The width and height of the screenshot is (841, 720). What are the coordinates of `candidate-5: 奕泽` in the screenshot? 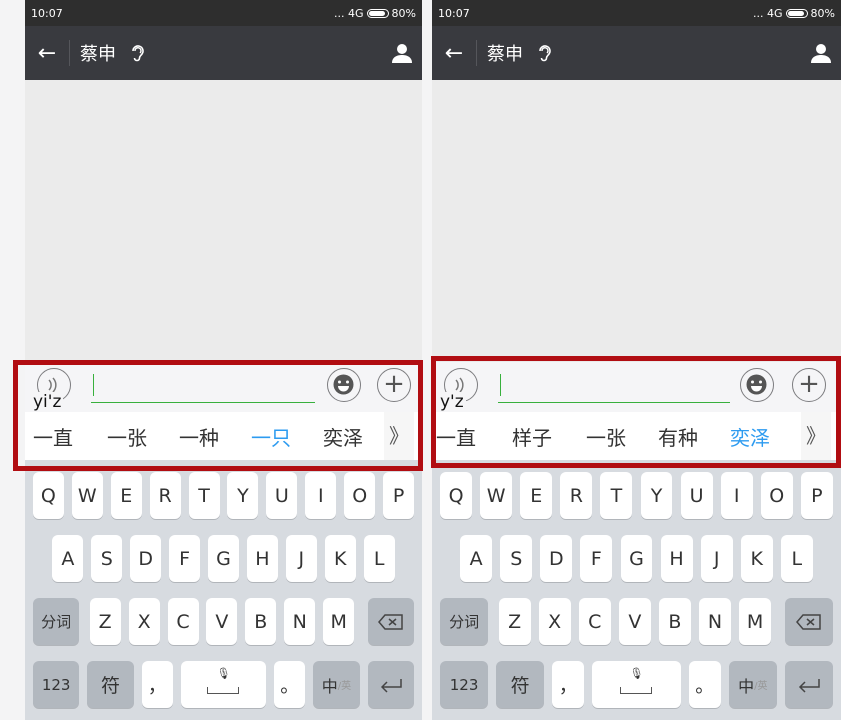 It's located at (343, 436).